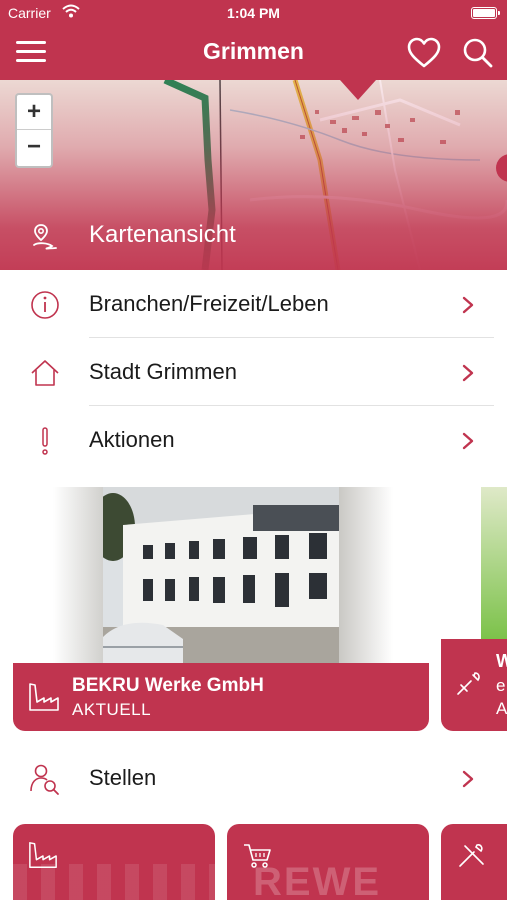 Image resolution: width=507 pixels, height=900 pixels. What do you see at coordinates (424, 53) in the screenshot?
I see `heart-icon` at bounding box center [424, 53].